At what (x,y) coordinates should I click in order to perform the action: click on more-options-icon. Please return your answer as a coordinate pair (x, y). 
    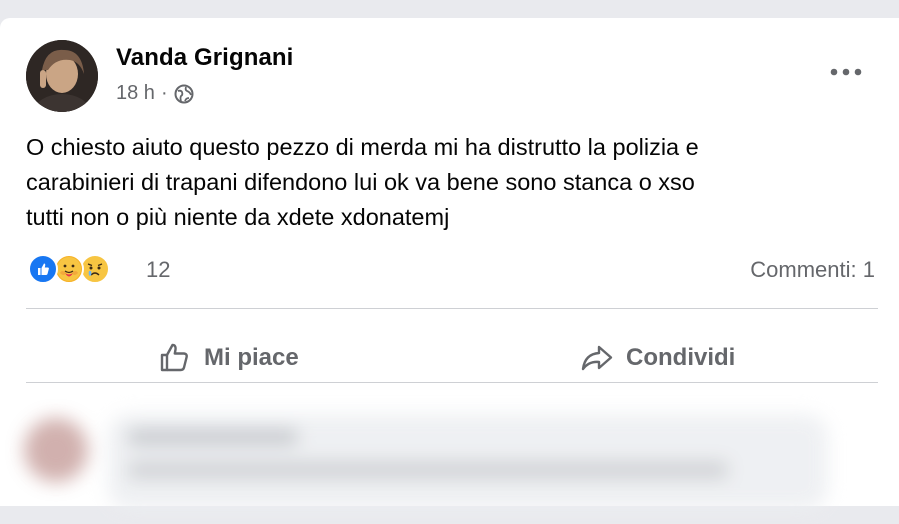
    Looking at the image, I should click on (846, 72).